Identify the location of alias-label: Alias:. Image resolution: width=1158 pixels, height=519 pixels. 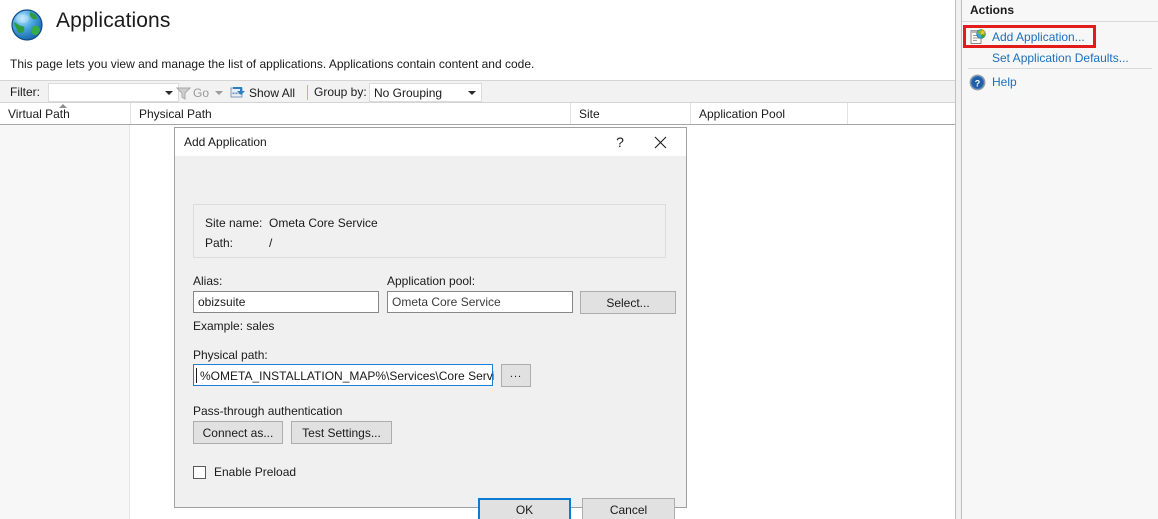
(208, 281).